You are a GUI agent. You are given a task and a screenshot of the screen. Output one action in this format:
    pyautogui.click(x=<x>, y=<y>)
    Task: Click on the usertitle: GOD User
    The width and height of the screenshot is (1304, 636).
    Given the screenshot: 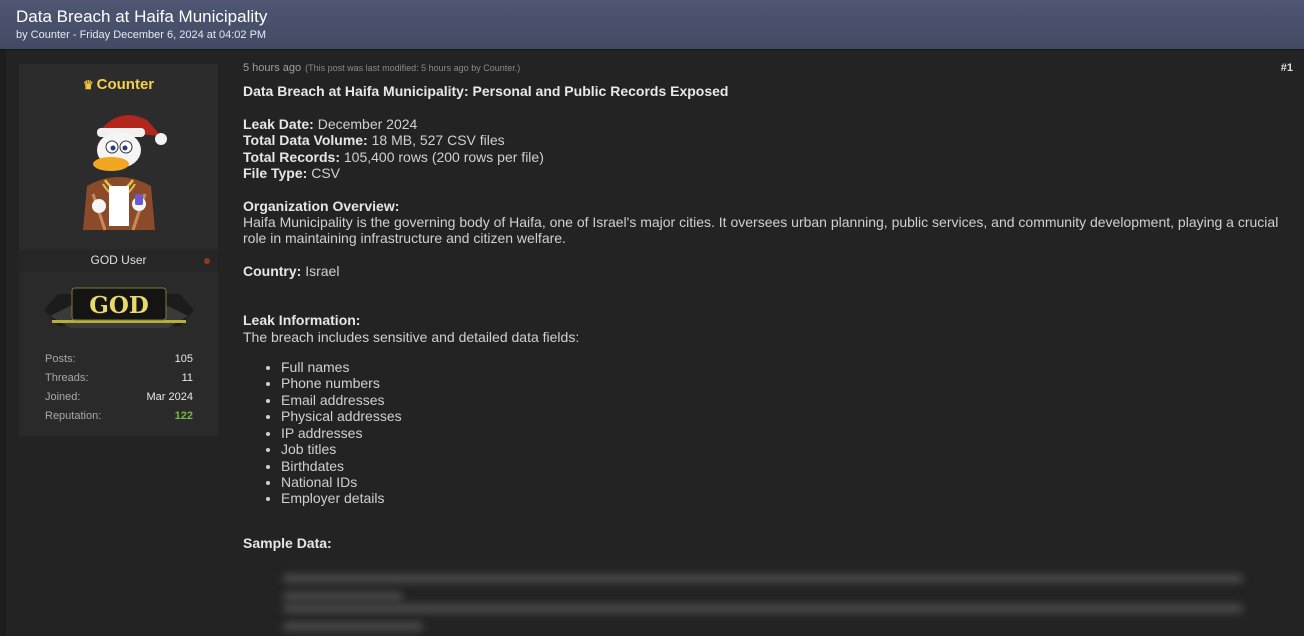 What is the action you would take?
    pyautogui.click(x=118, y=261)
    